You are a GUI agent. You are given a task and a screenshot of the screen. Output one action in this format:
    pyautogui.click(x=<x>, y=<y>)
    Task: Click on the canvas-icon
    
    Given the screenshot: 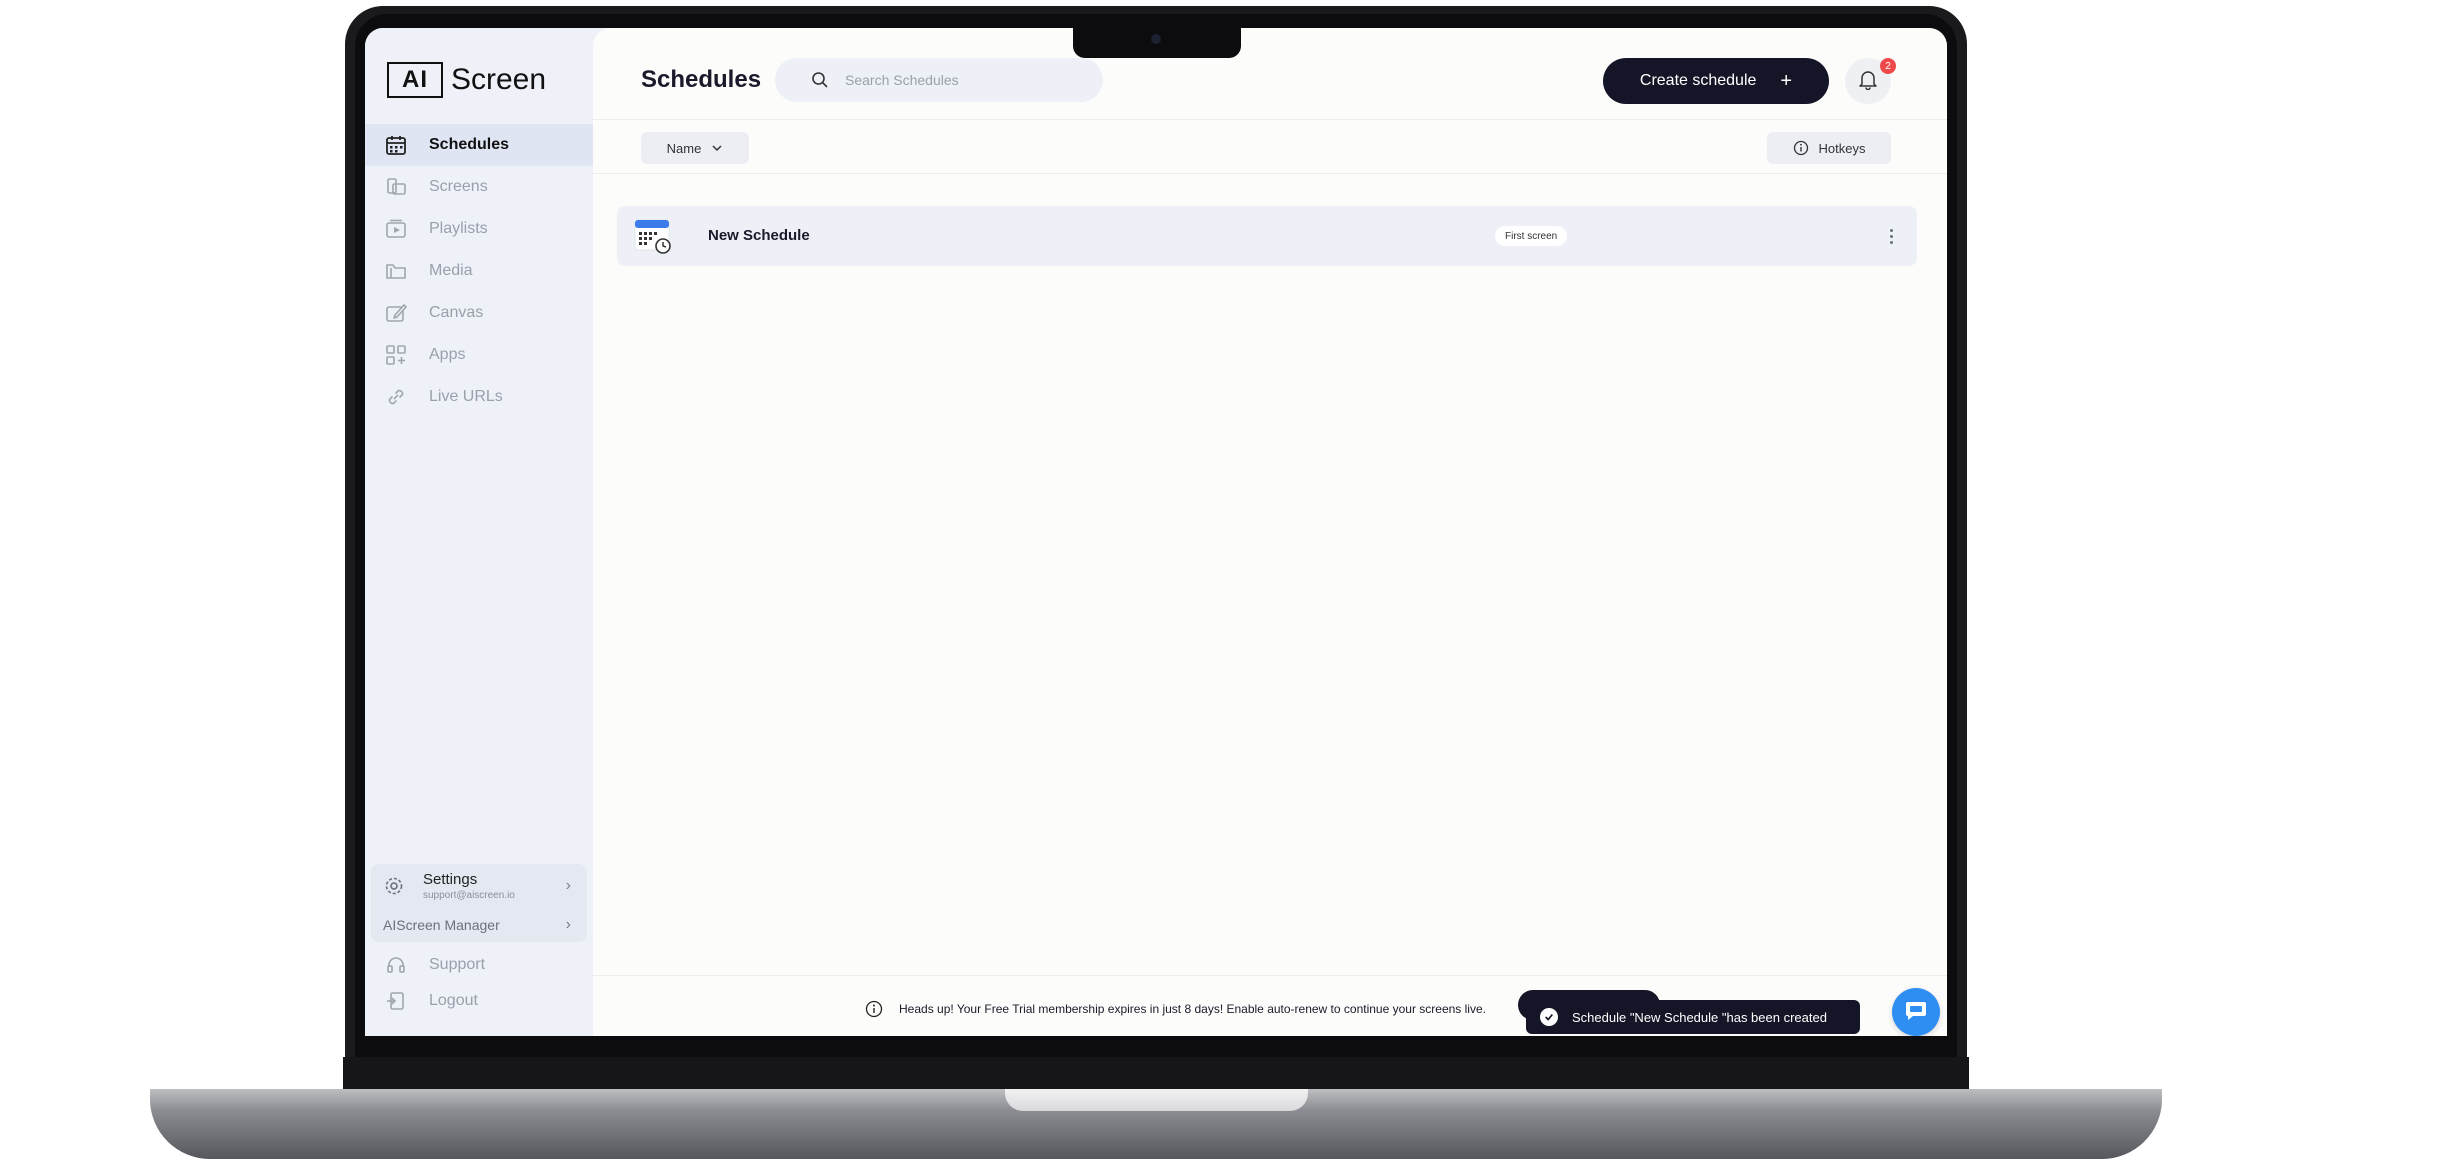 What is the action you would take?
    pyautogui.click(x=396, y=313)
    